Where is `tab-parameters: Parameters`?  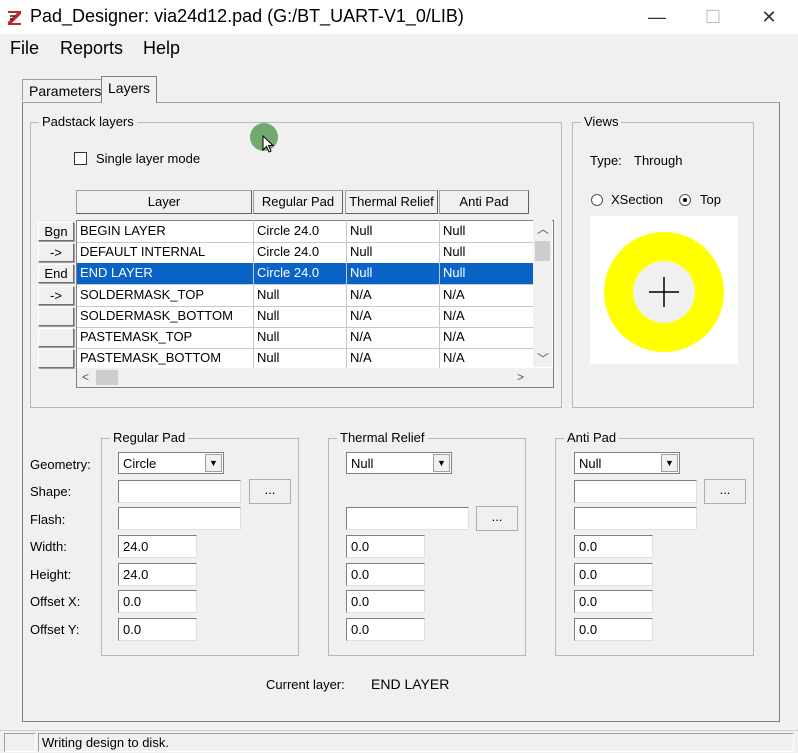 tab-parameters: Parameters is located at coordinates (65, 90).